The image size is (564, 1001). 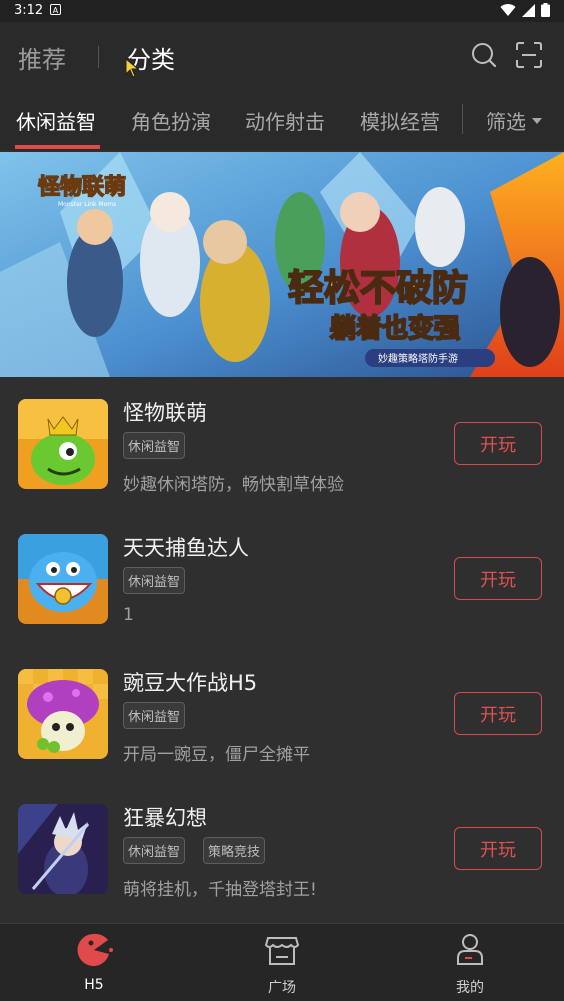 I want to click on category-tab-rpg: 角色扮演, so click(x=171, y=120).